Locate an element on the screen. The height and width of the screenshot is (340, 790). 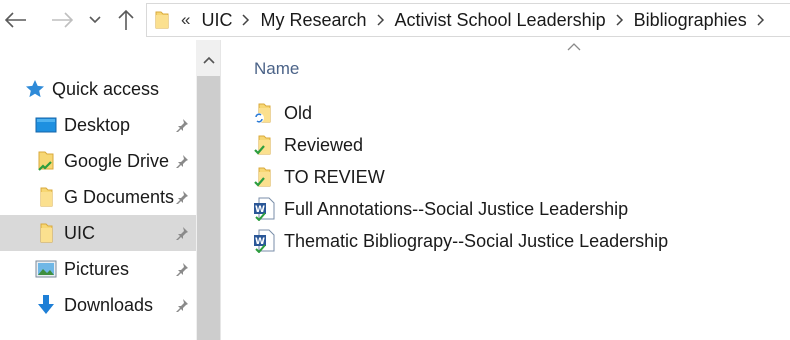
arrow-left-icon is located at coordinates (15, 20).